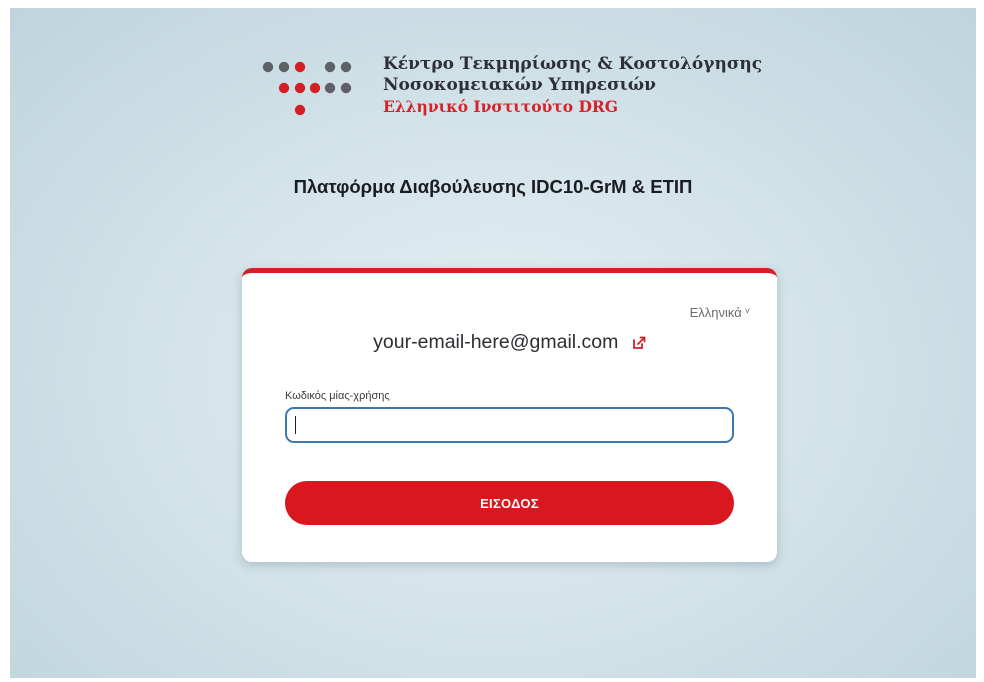 The height and width of the screenshot is (682, 984). What do you see at coordinates (573, 64) in the screenshot?
I see `logo-title-line1: Κέντρο Τεκμηρίωσης & Κοστολόγησης` at bounding box center [573, 64].